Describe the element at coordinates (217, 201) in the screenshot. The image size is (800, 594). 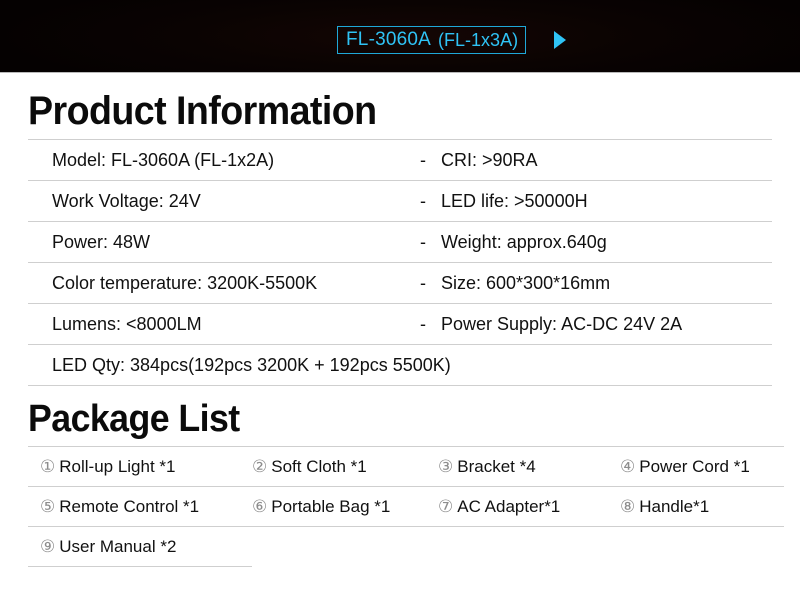
I see `spec-left-value: Work Voltage: 24V` at that location.